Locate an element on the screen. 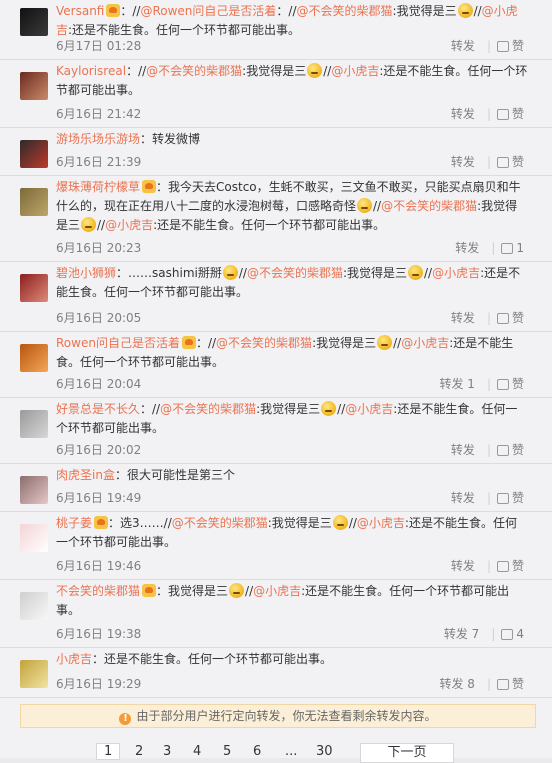 This screenshot has height=763, width=552. timestamp: 6月16日 19:29 is located at coordinates (99, 684).